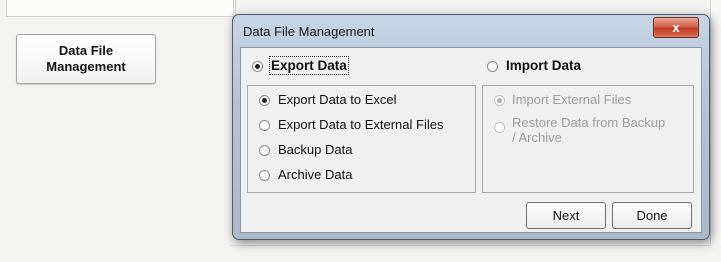 The width and height of the screenshot is (721, 262). What do you see at coordinates (471, 31) in the screenshot?
I see `dialog-title-bar: Data File Management x` at bounding box center [471, 31].